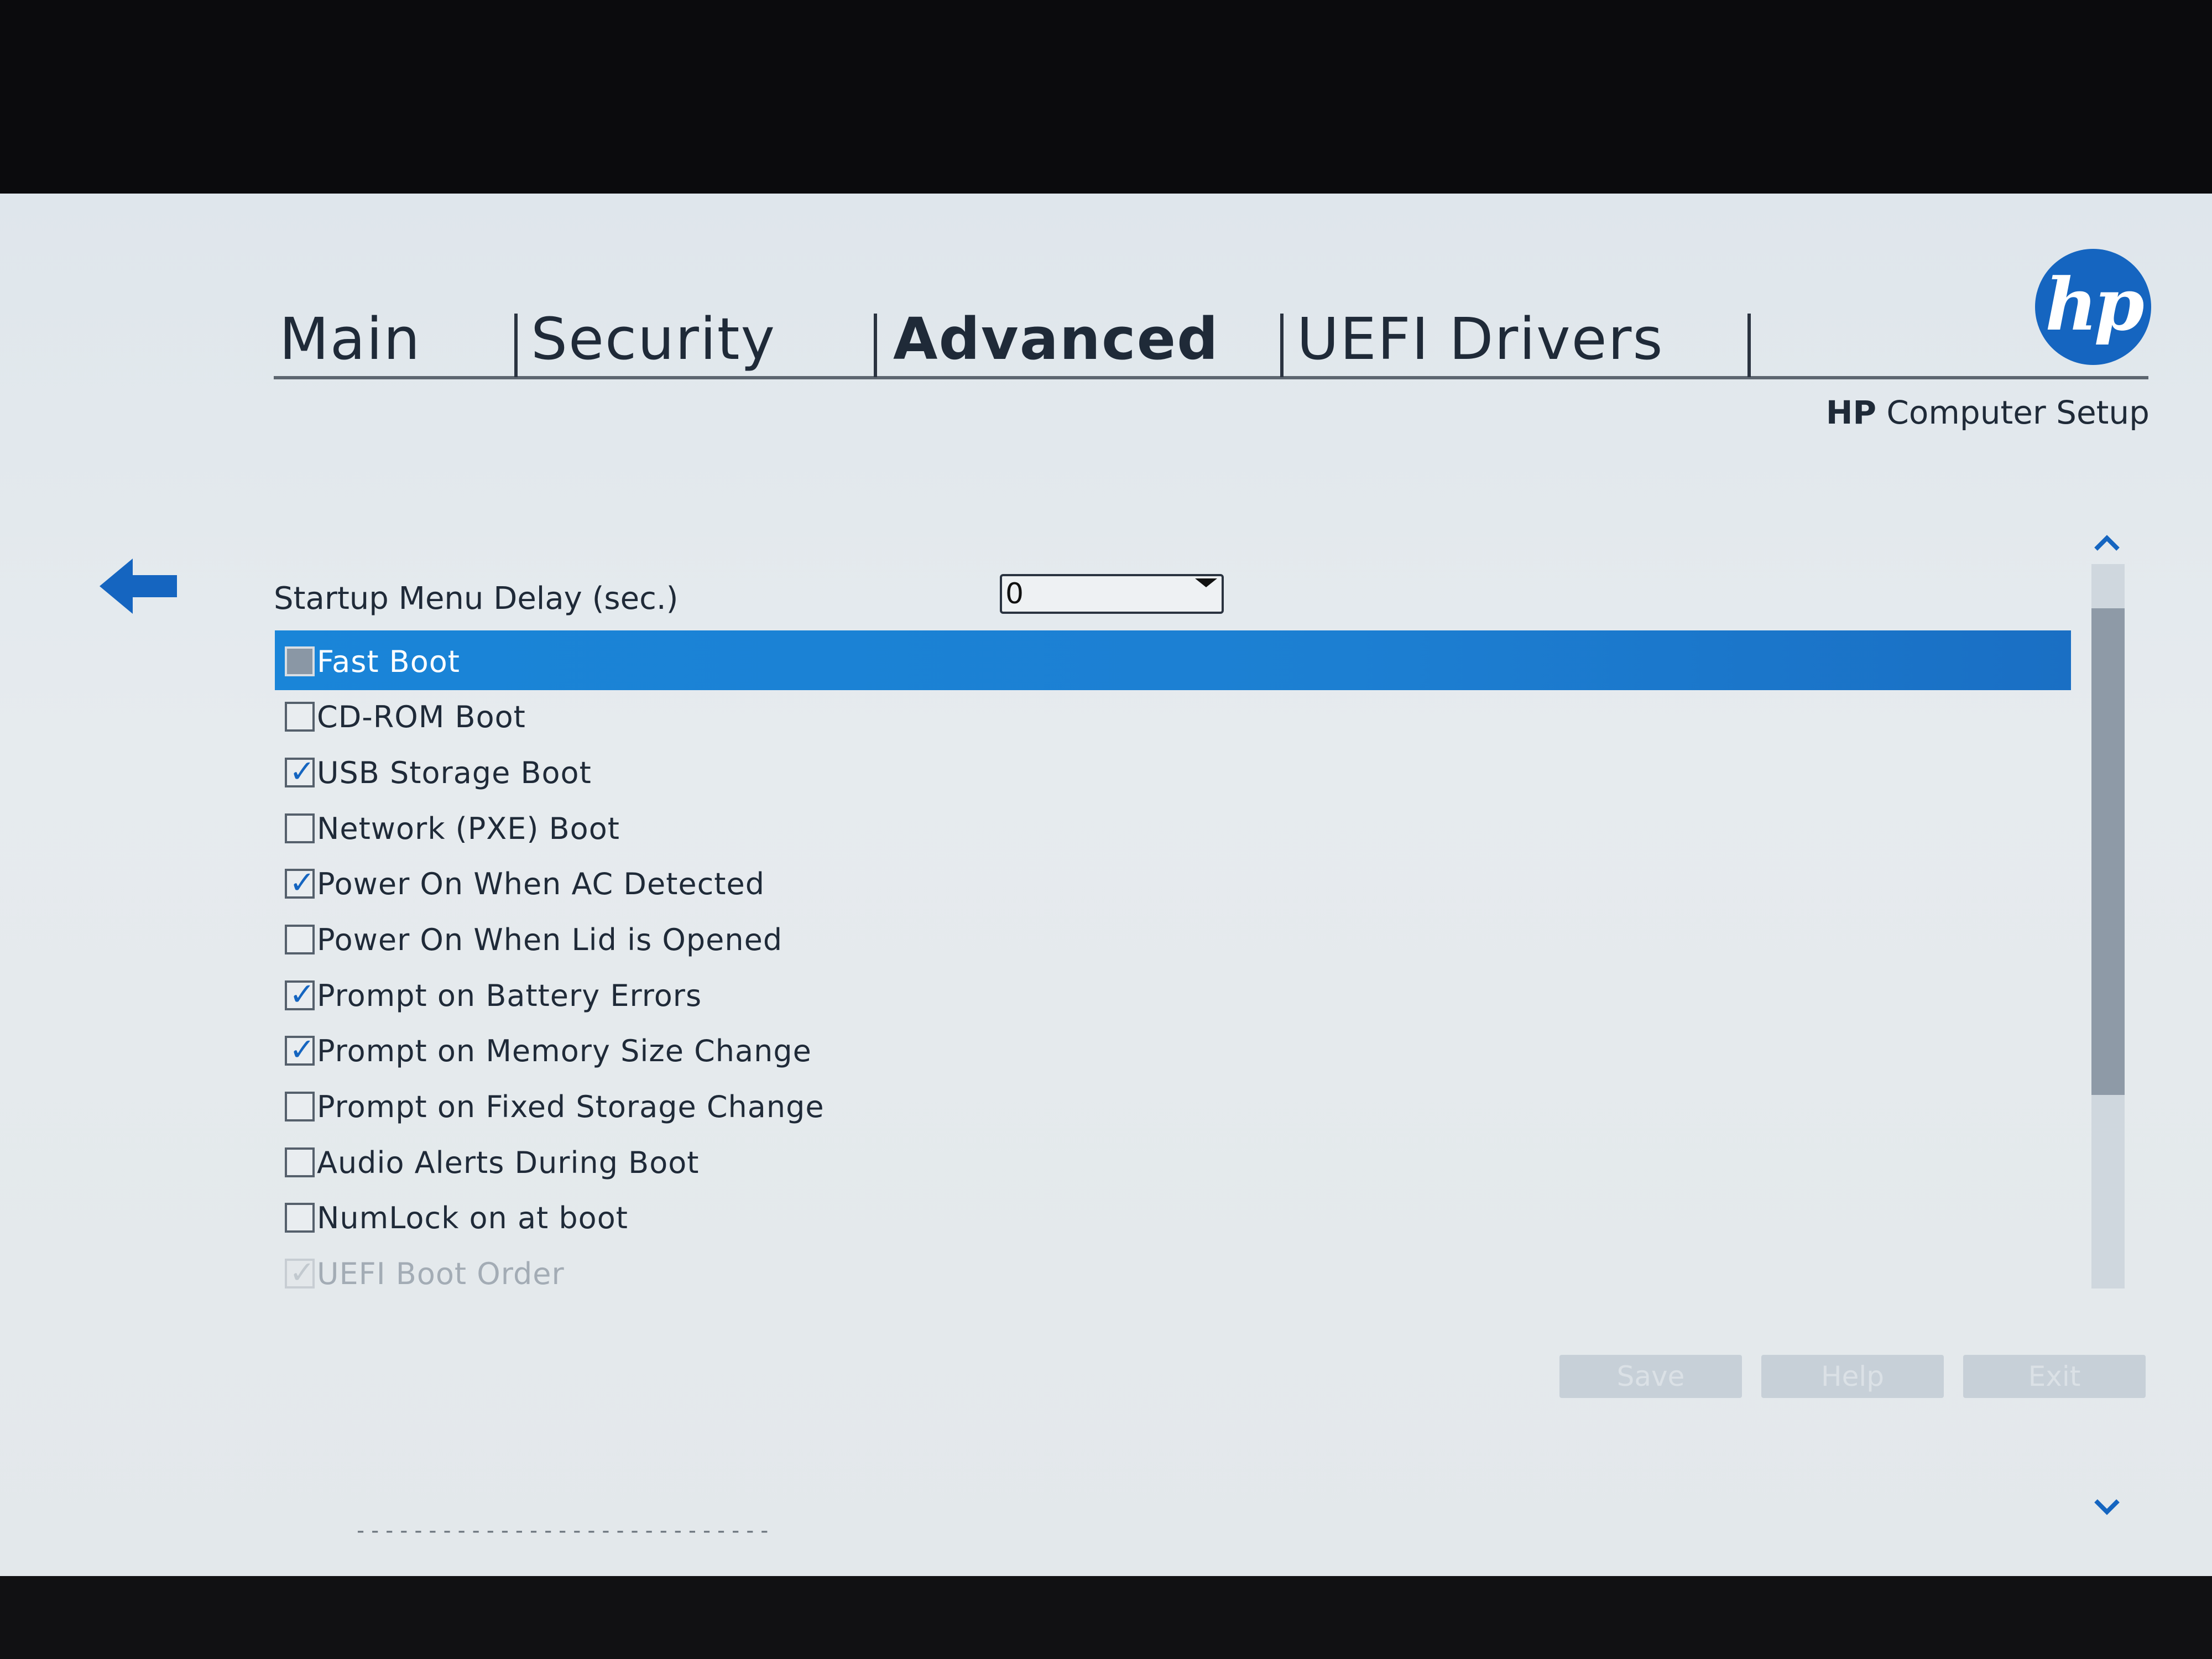 This screenshot has height=1659, width=2212. I want to click on selection-highlight, so click(1173, 660).